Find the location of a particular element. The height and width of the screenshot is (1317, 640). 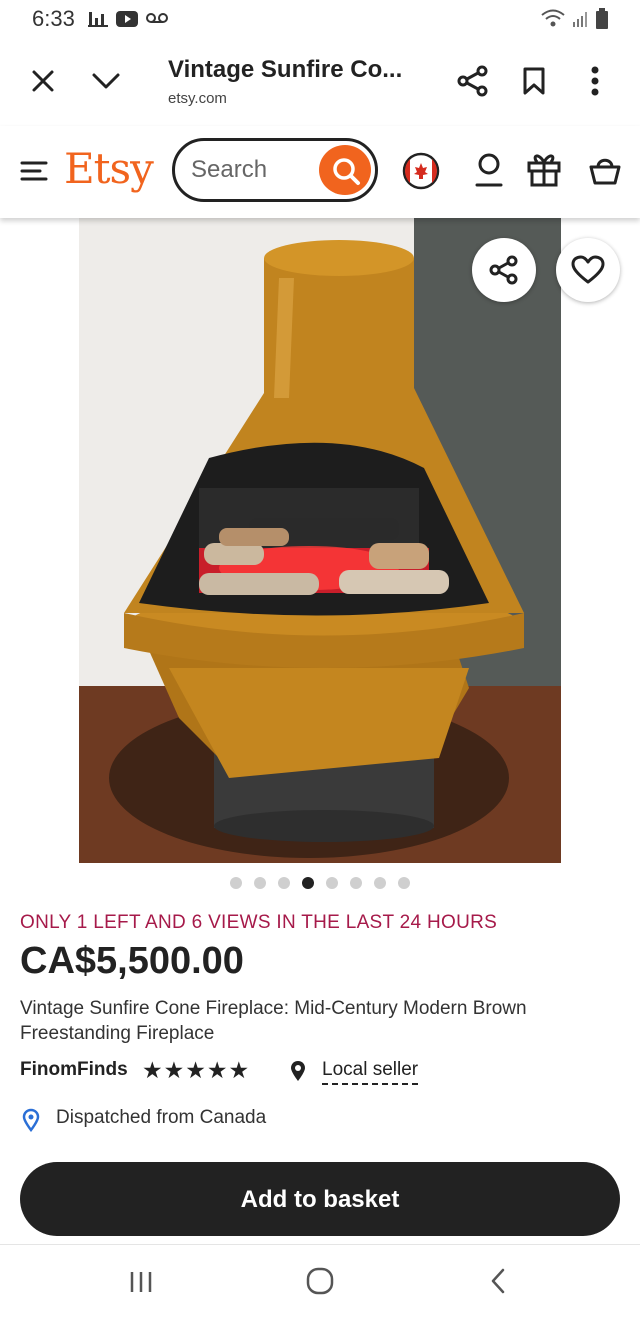

browser-toolbar: Vintage Sunfire Co... etsy.com is located at coordinates (320, 83).